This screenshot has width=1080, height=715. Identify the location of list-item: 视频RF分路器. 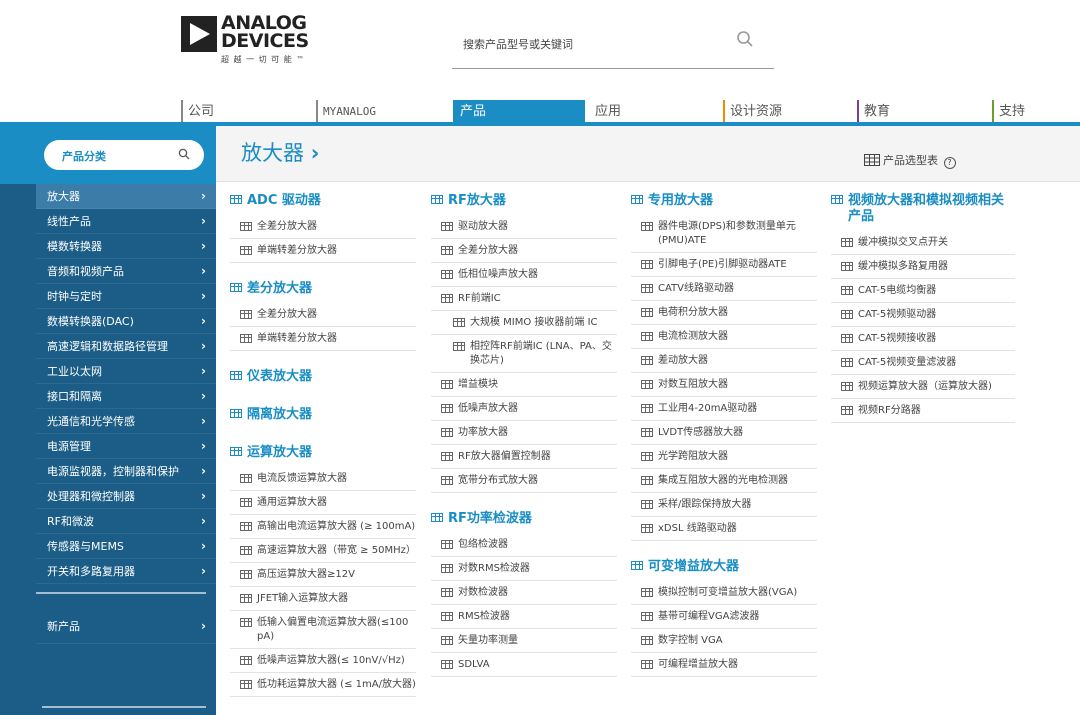
(923, 411).